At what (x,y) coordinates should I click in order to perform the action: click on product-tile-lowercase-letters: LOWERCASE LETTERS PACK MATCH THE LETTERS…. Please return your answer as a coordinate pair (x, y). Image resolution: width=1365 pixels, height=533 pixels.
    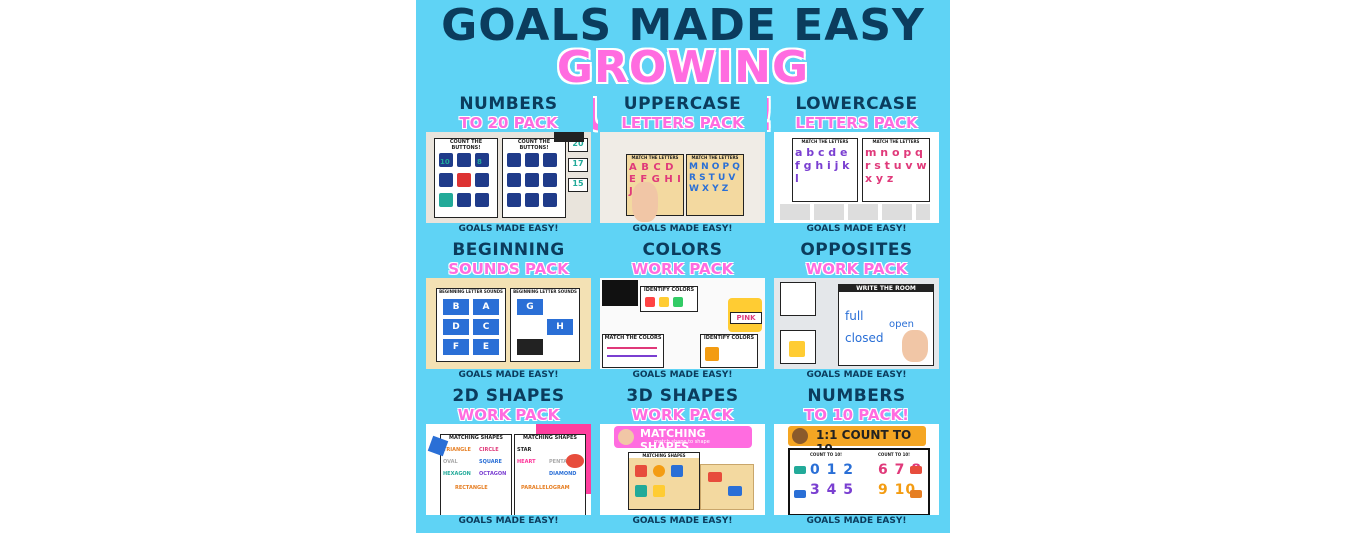
    Looking at the image, I should click on (856, 164).